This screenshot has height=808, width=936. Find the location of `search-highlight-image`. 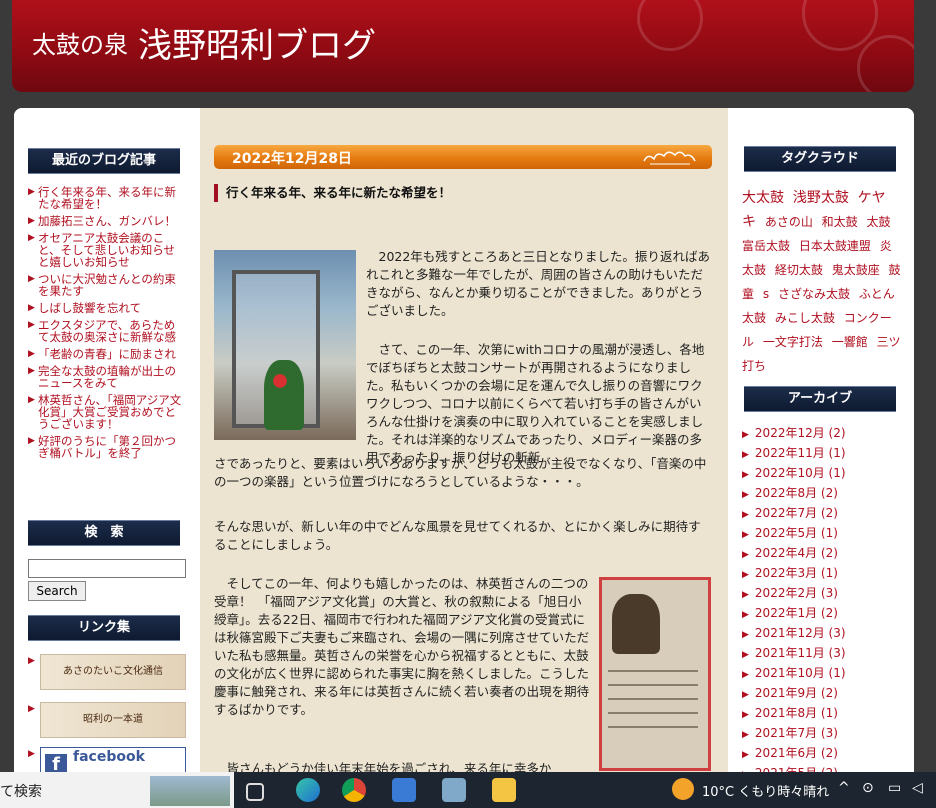

search-highlight-image is located at coordinates (190, 791).